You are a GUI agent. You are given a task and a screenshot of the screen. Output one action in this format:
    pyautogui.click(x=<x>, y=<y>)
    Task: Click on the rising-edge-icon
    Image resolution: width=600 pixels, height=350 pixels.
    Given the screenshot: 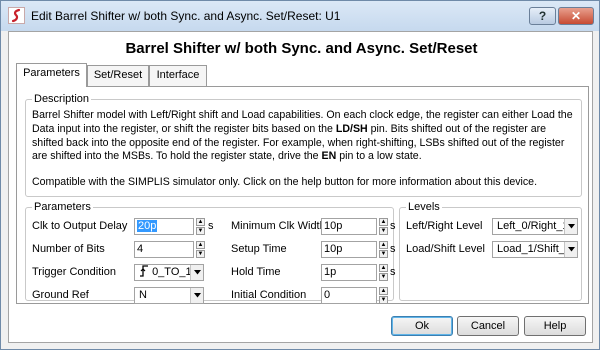 What is the action you would take?
    pyautogui.click(x=144, y=271)
    